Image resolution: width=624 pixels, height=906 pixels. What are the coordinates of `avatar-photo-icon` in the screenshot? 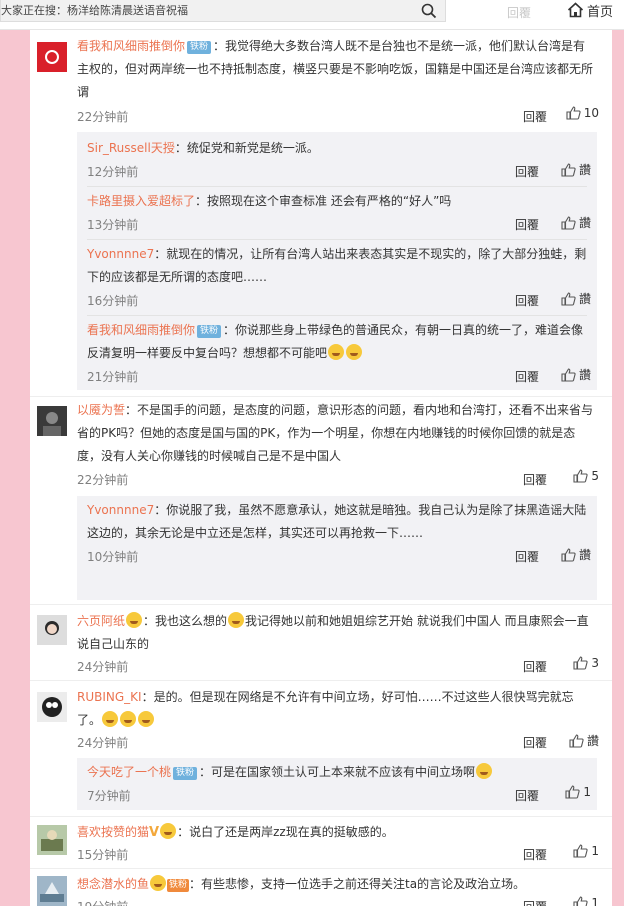 It's located at (52, 840).